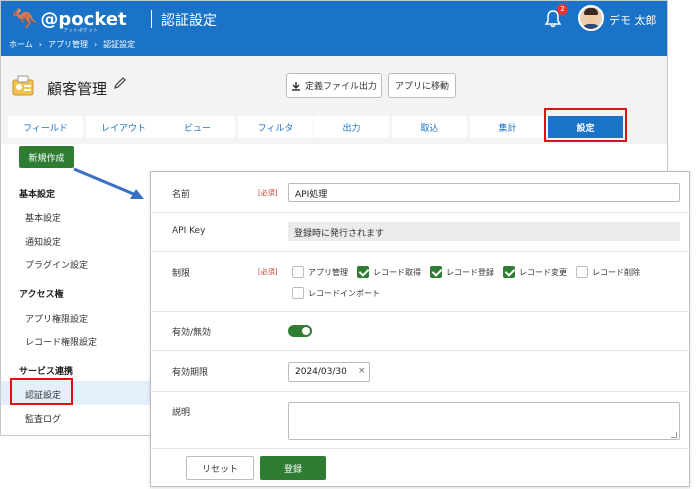  What do you see at coordinates (300, 331) in the screenshot?
I see `enabled-toggle` at bounding box center [300, 331].